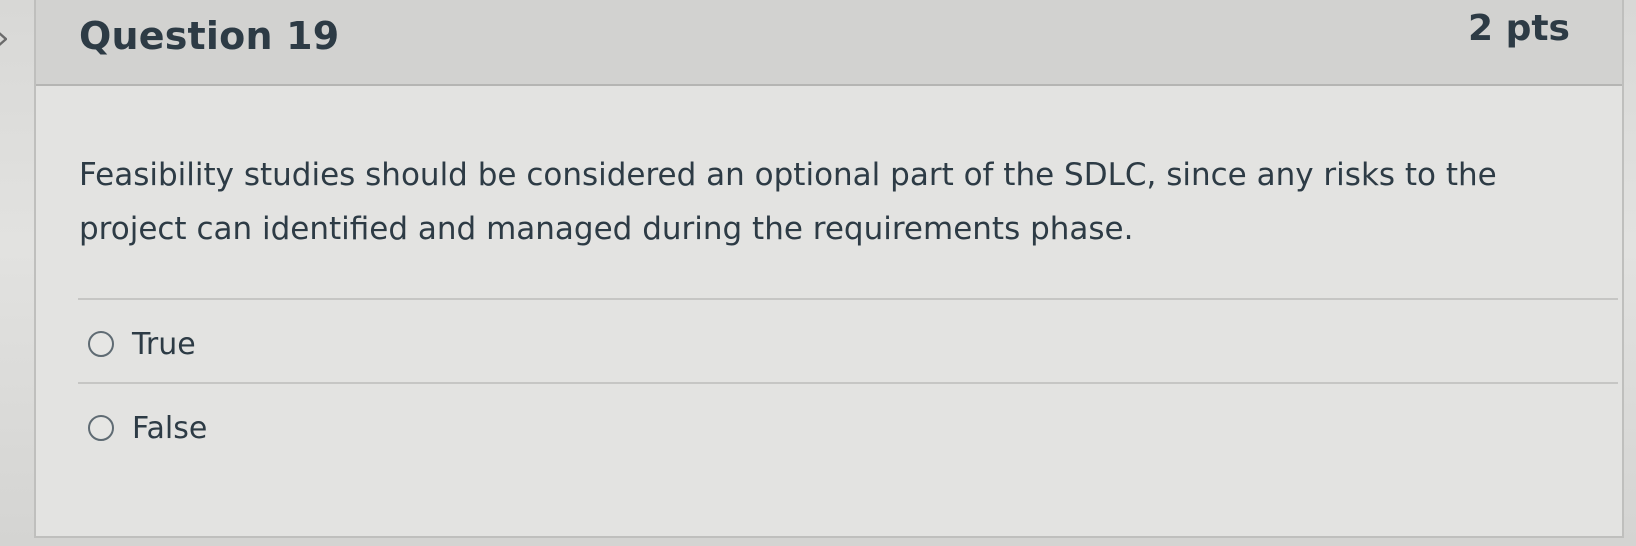  What do you see at coordinates (170, 428) in the screenshot?
I see `answer-label-false: False` at bounding box center [170, 428].